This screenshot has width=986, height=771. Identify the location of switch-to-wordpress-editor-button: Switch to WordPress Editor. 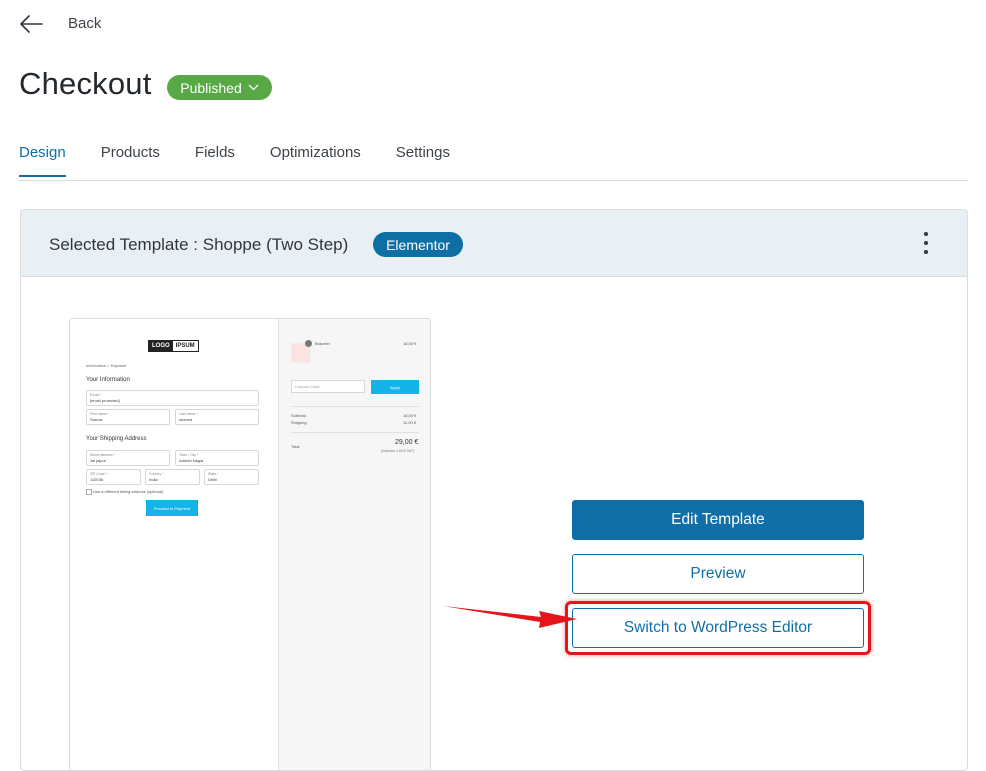
(718, 628).